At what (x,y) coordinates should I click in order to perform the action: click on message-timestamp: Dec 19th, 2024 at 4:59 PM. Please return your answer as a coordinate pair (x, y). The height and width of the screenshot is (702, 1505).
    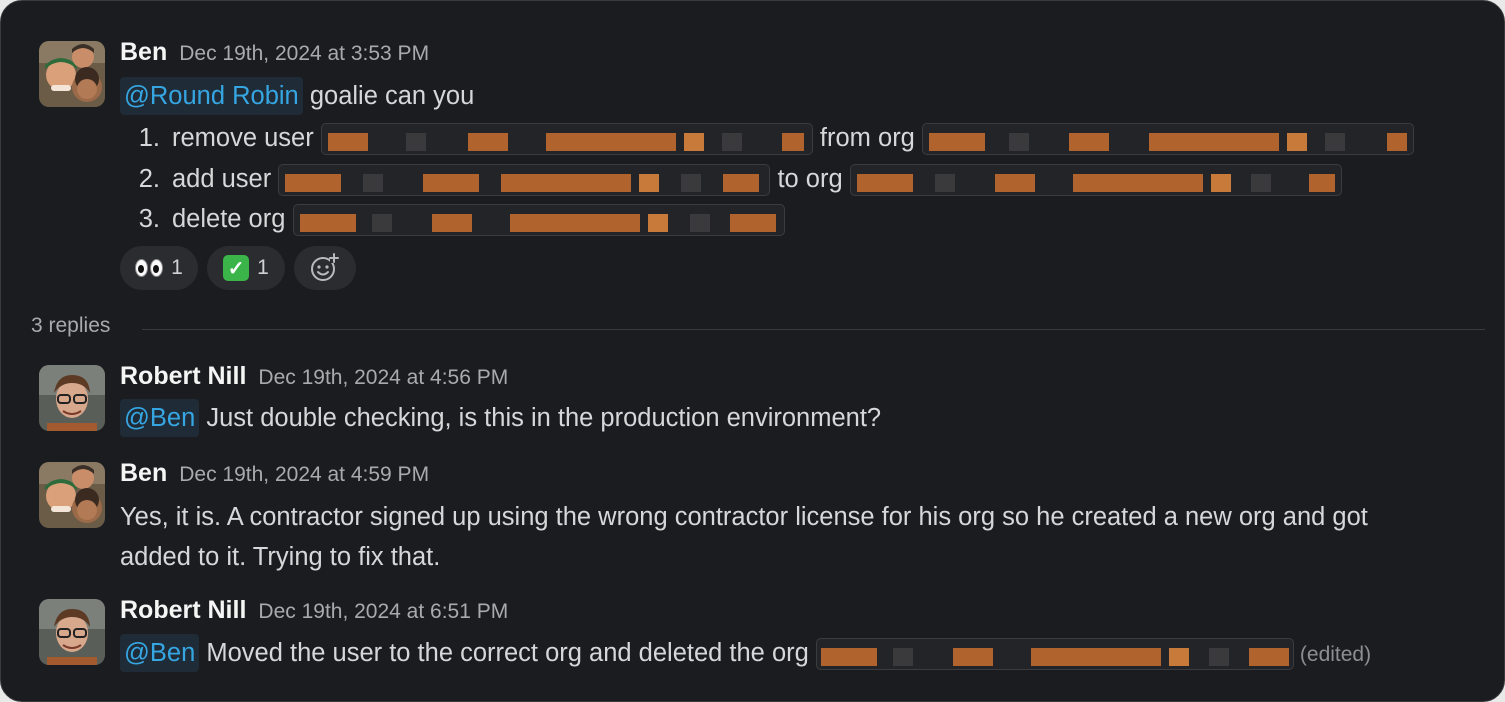
    Looking at the image, I should click on (304, 474).